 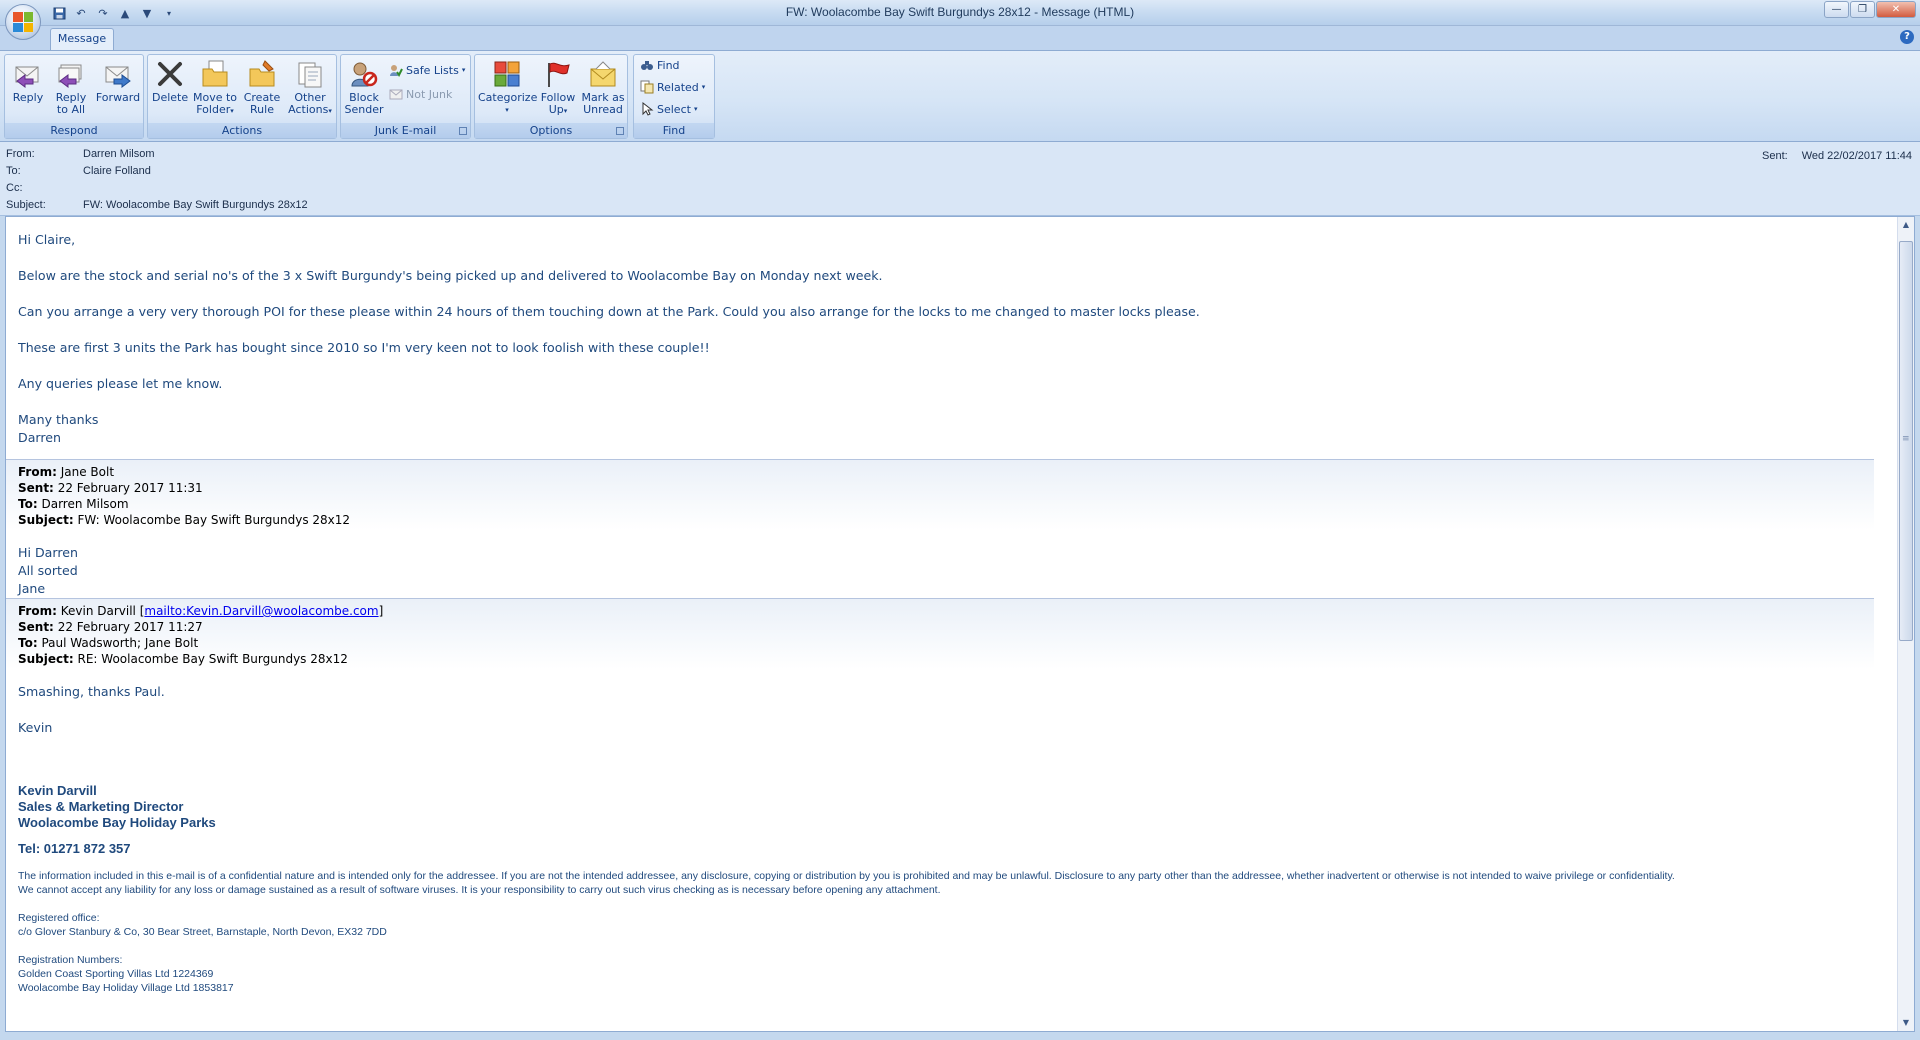 I want to click on from-value: Darren Milsom, so click(x=119, y=154).